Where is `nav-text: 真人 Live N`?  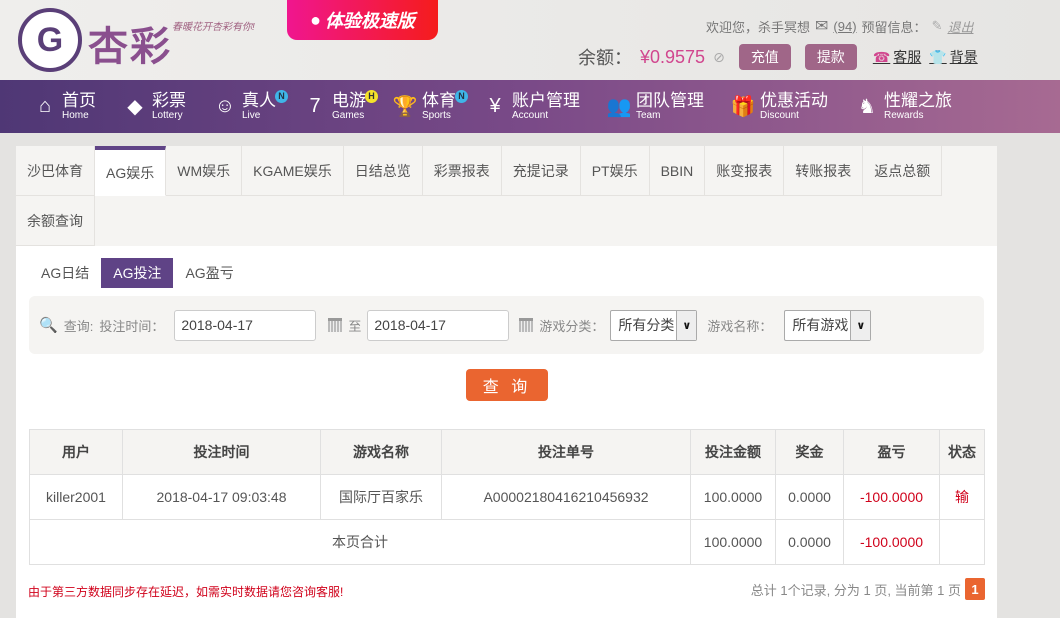 nav-text: 真人 Live N is located at coordinates (265, 105).